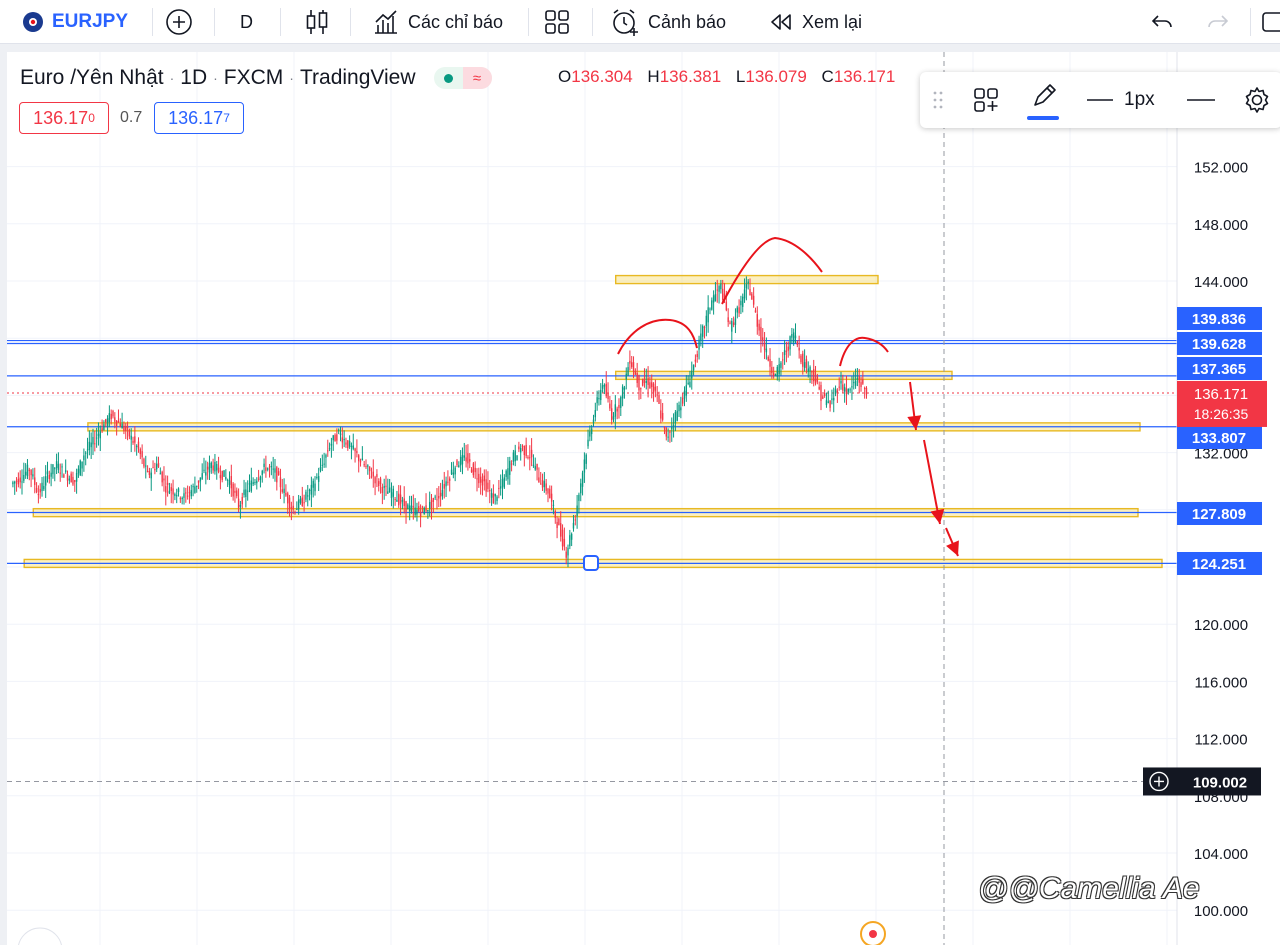  I want to click on interval-button: D, so click(246, 22).